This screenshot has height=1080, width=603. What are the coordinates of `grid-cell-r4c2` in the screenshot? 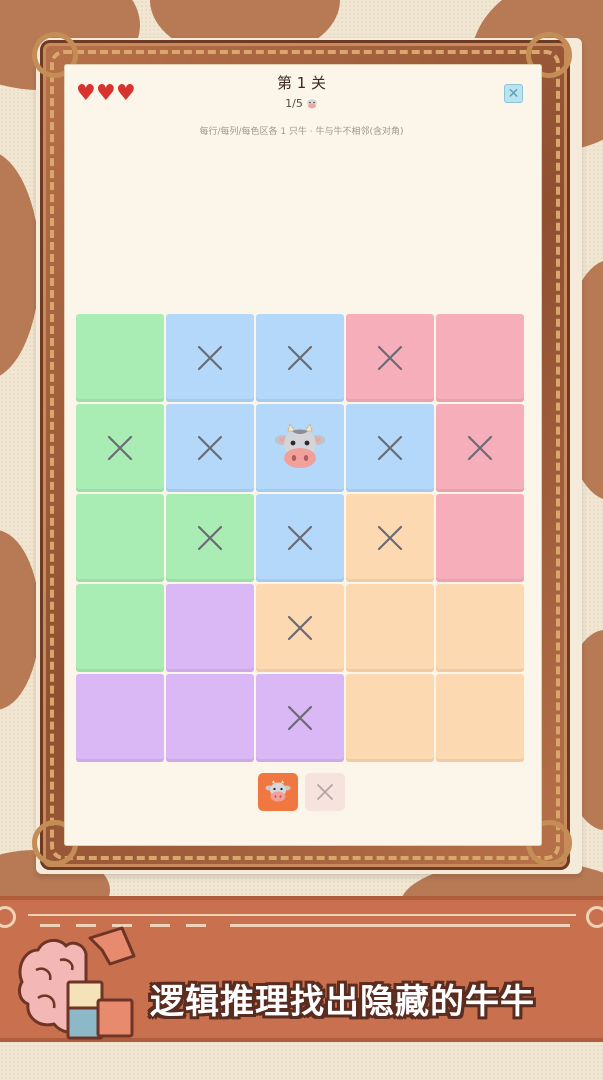 It's located at (210, 628).